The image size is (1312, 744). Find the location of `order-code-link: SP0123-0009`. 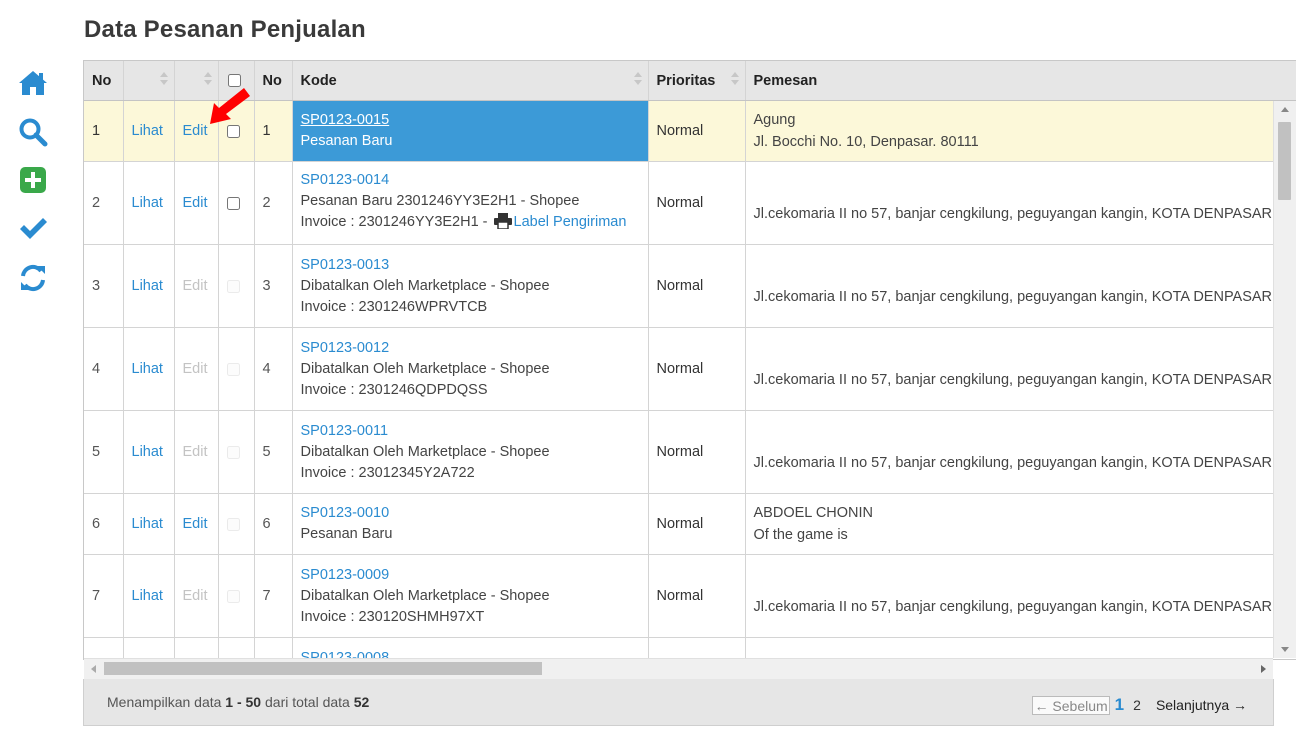

order-code-link: SP0123-0009 is located at coordinates (470, 575).